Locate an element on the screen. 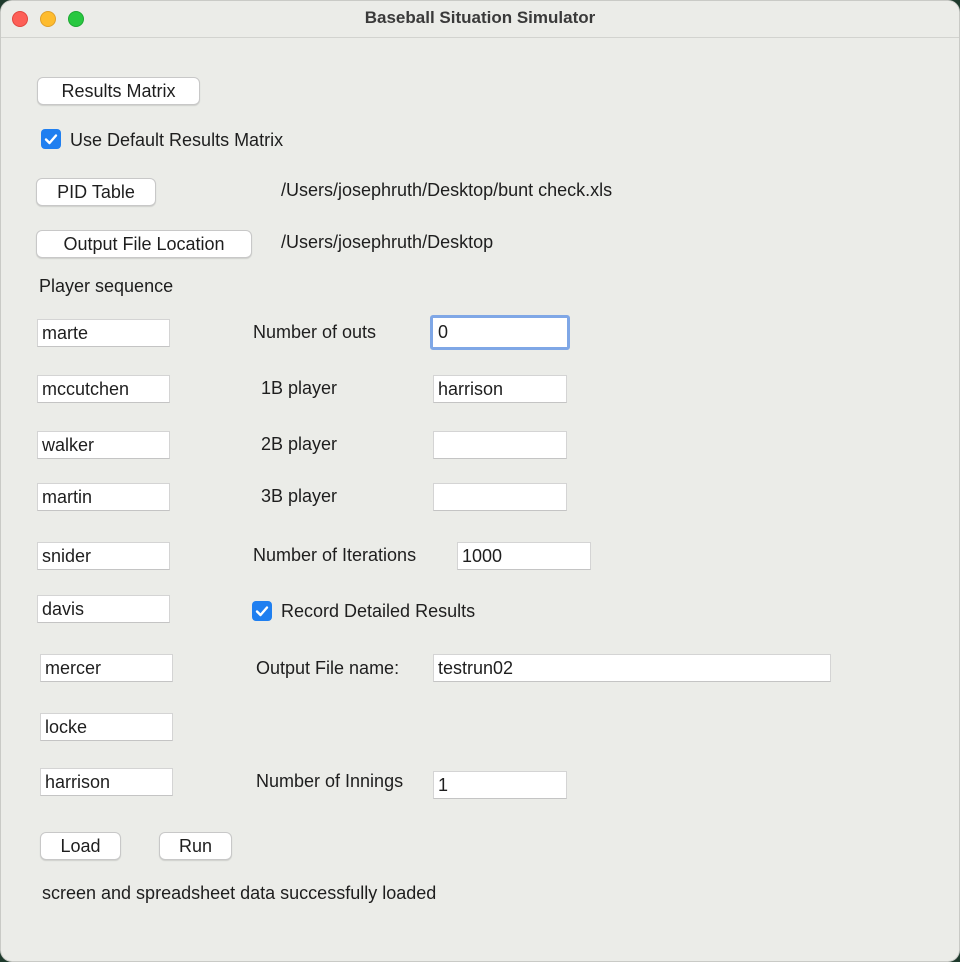 The width and height of the screenshot is (960, 962). output-location-path: /Users/josephruth/Desktop is located at coordinates (387, 242).